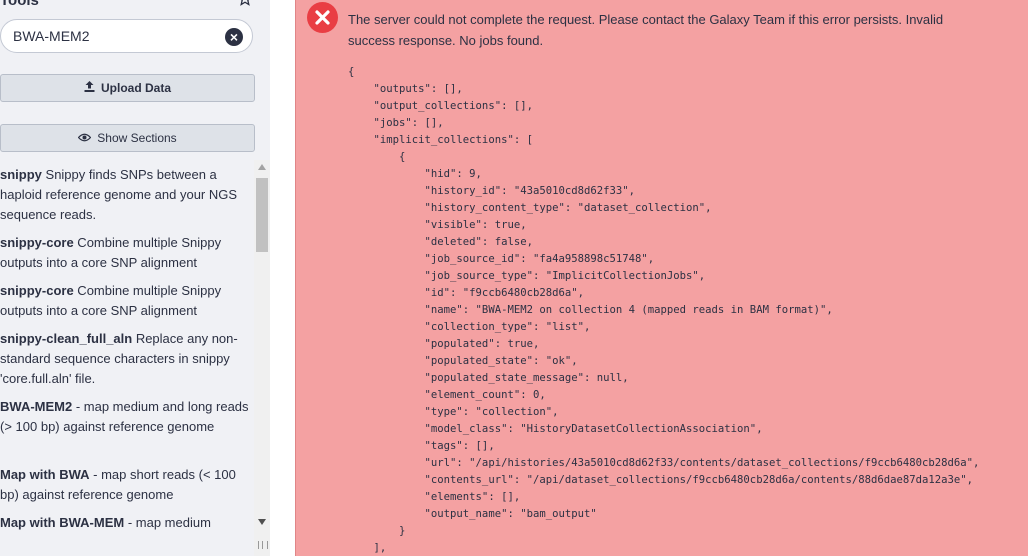  Describe the element at coordinates (415, 174) in the screenshot. I see `json-line: "hid": 9,` at that location.